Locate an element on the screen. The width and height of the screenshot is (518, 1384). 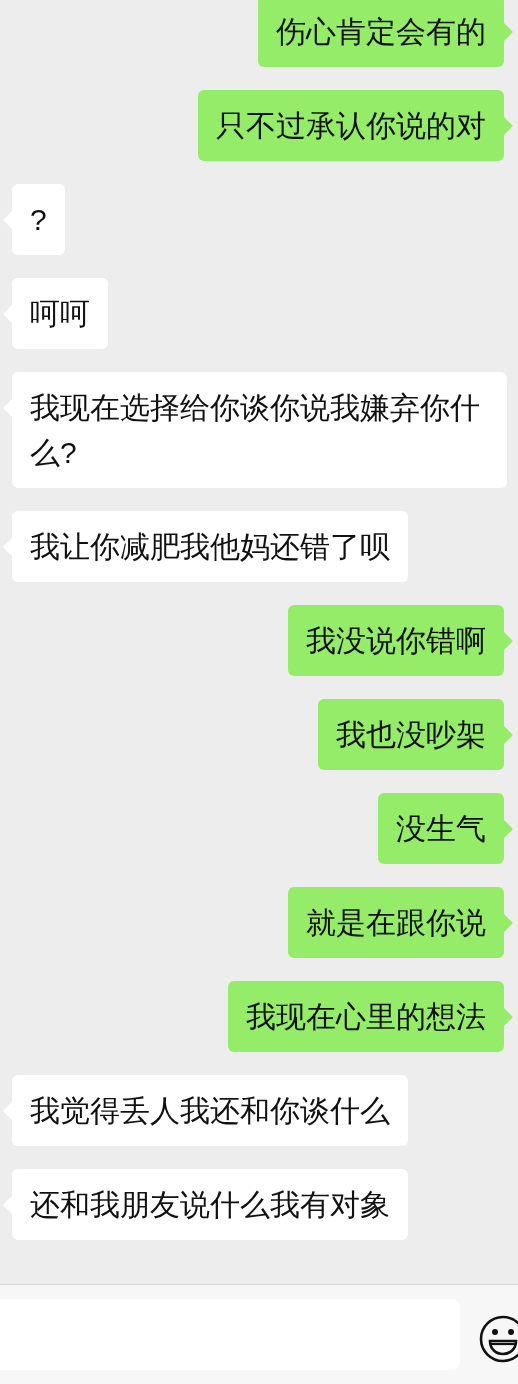
emoji-icon is located at coordinates (498, 1339).